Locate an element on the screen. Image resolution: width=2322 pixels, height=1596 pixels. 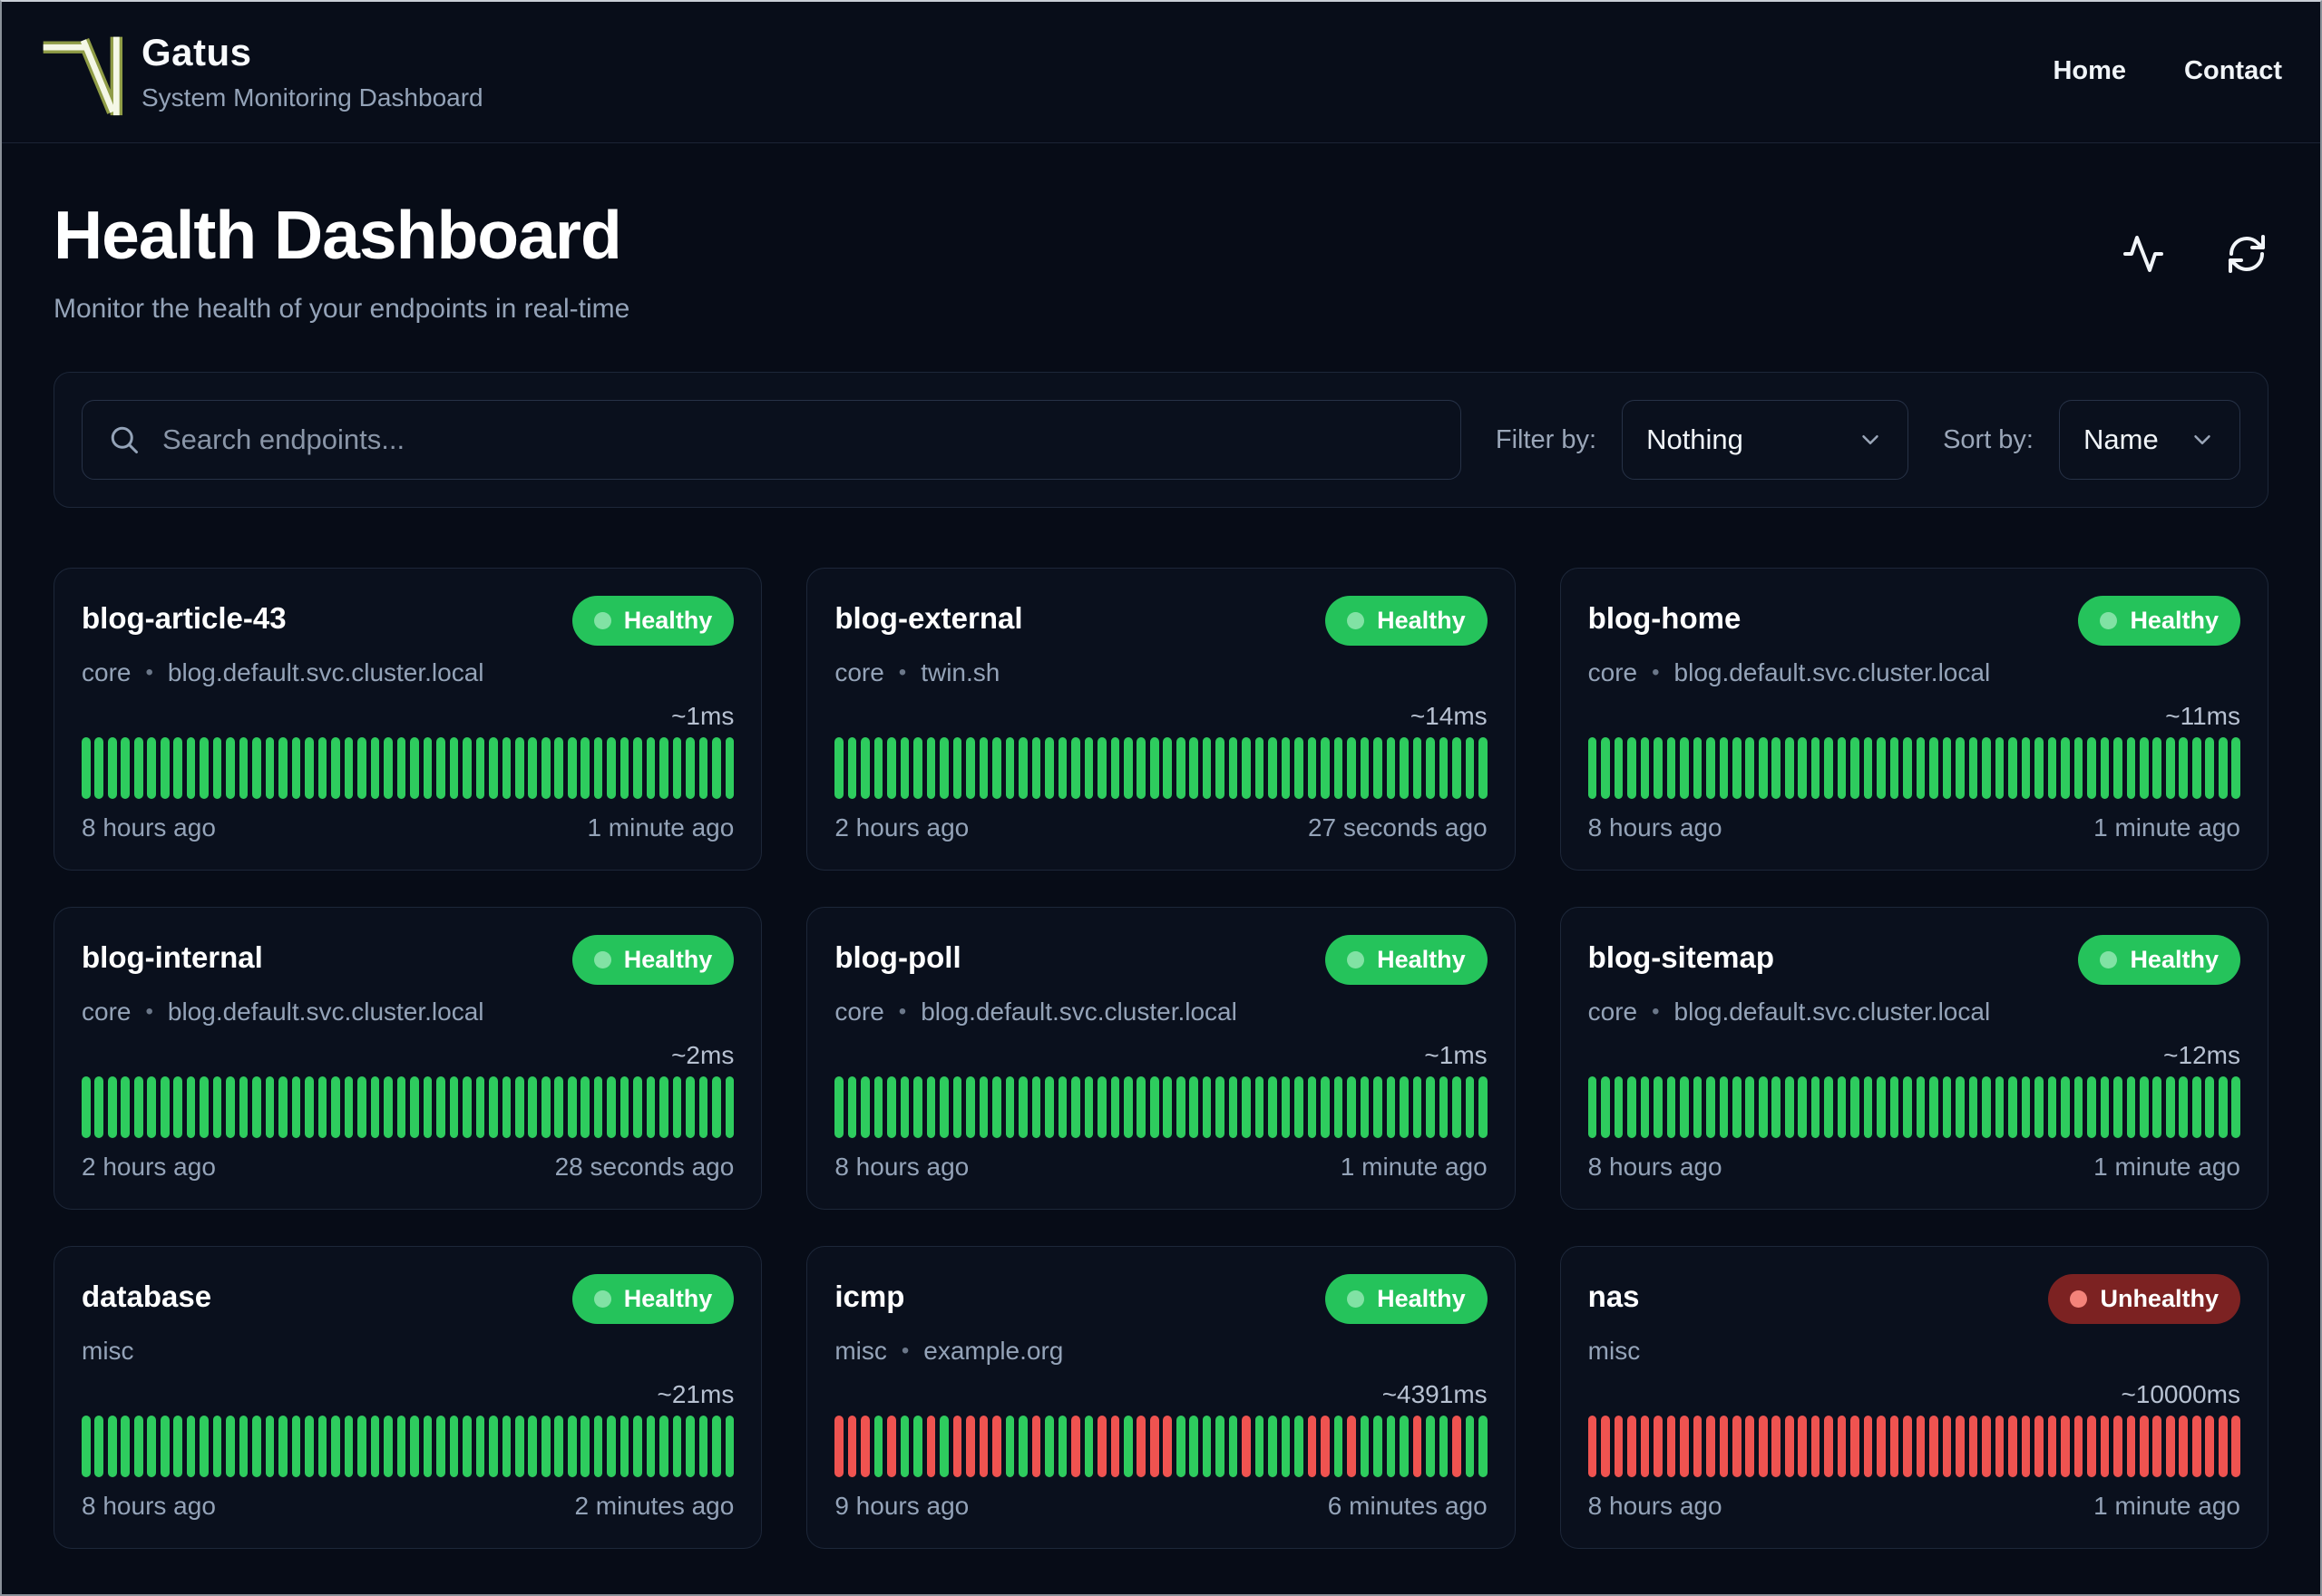
search-input is located at coordinates (798, 440).